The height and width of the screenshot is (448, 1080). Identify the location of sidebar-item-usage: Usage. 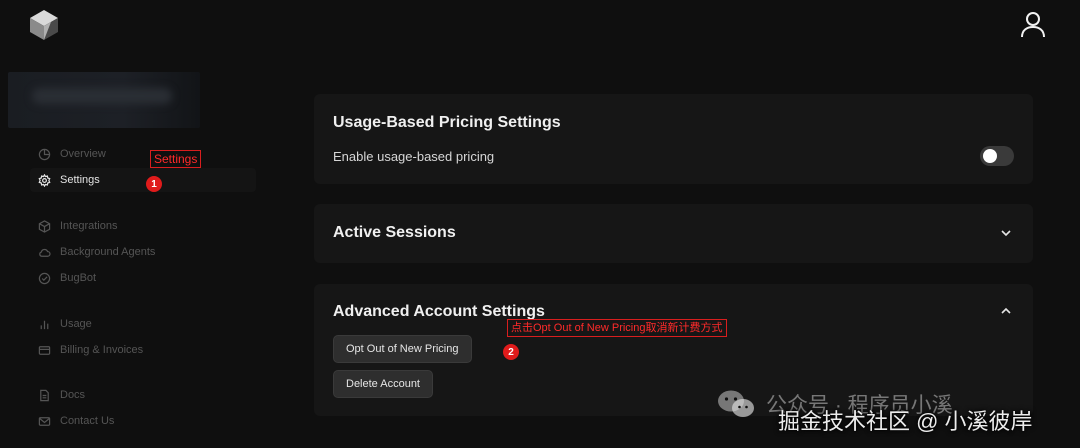
(65, 324).